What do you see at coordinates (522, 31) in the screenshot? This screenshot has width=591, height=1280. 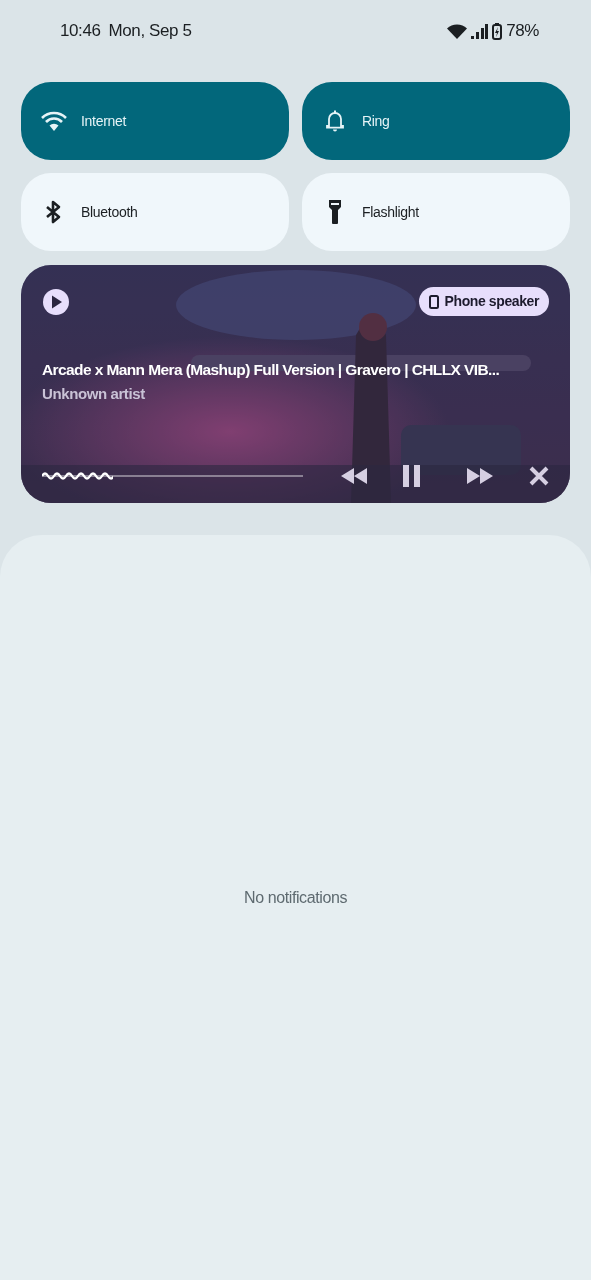 I see `battery-percent: 78%` at bounding box center [522, 31].